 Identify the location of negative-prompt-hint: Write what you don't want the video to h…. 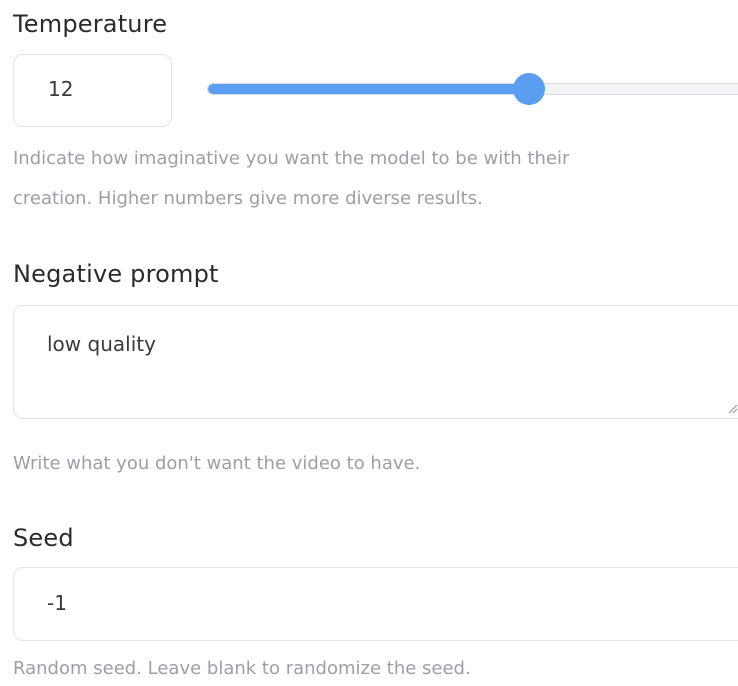
(217, 463).